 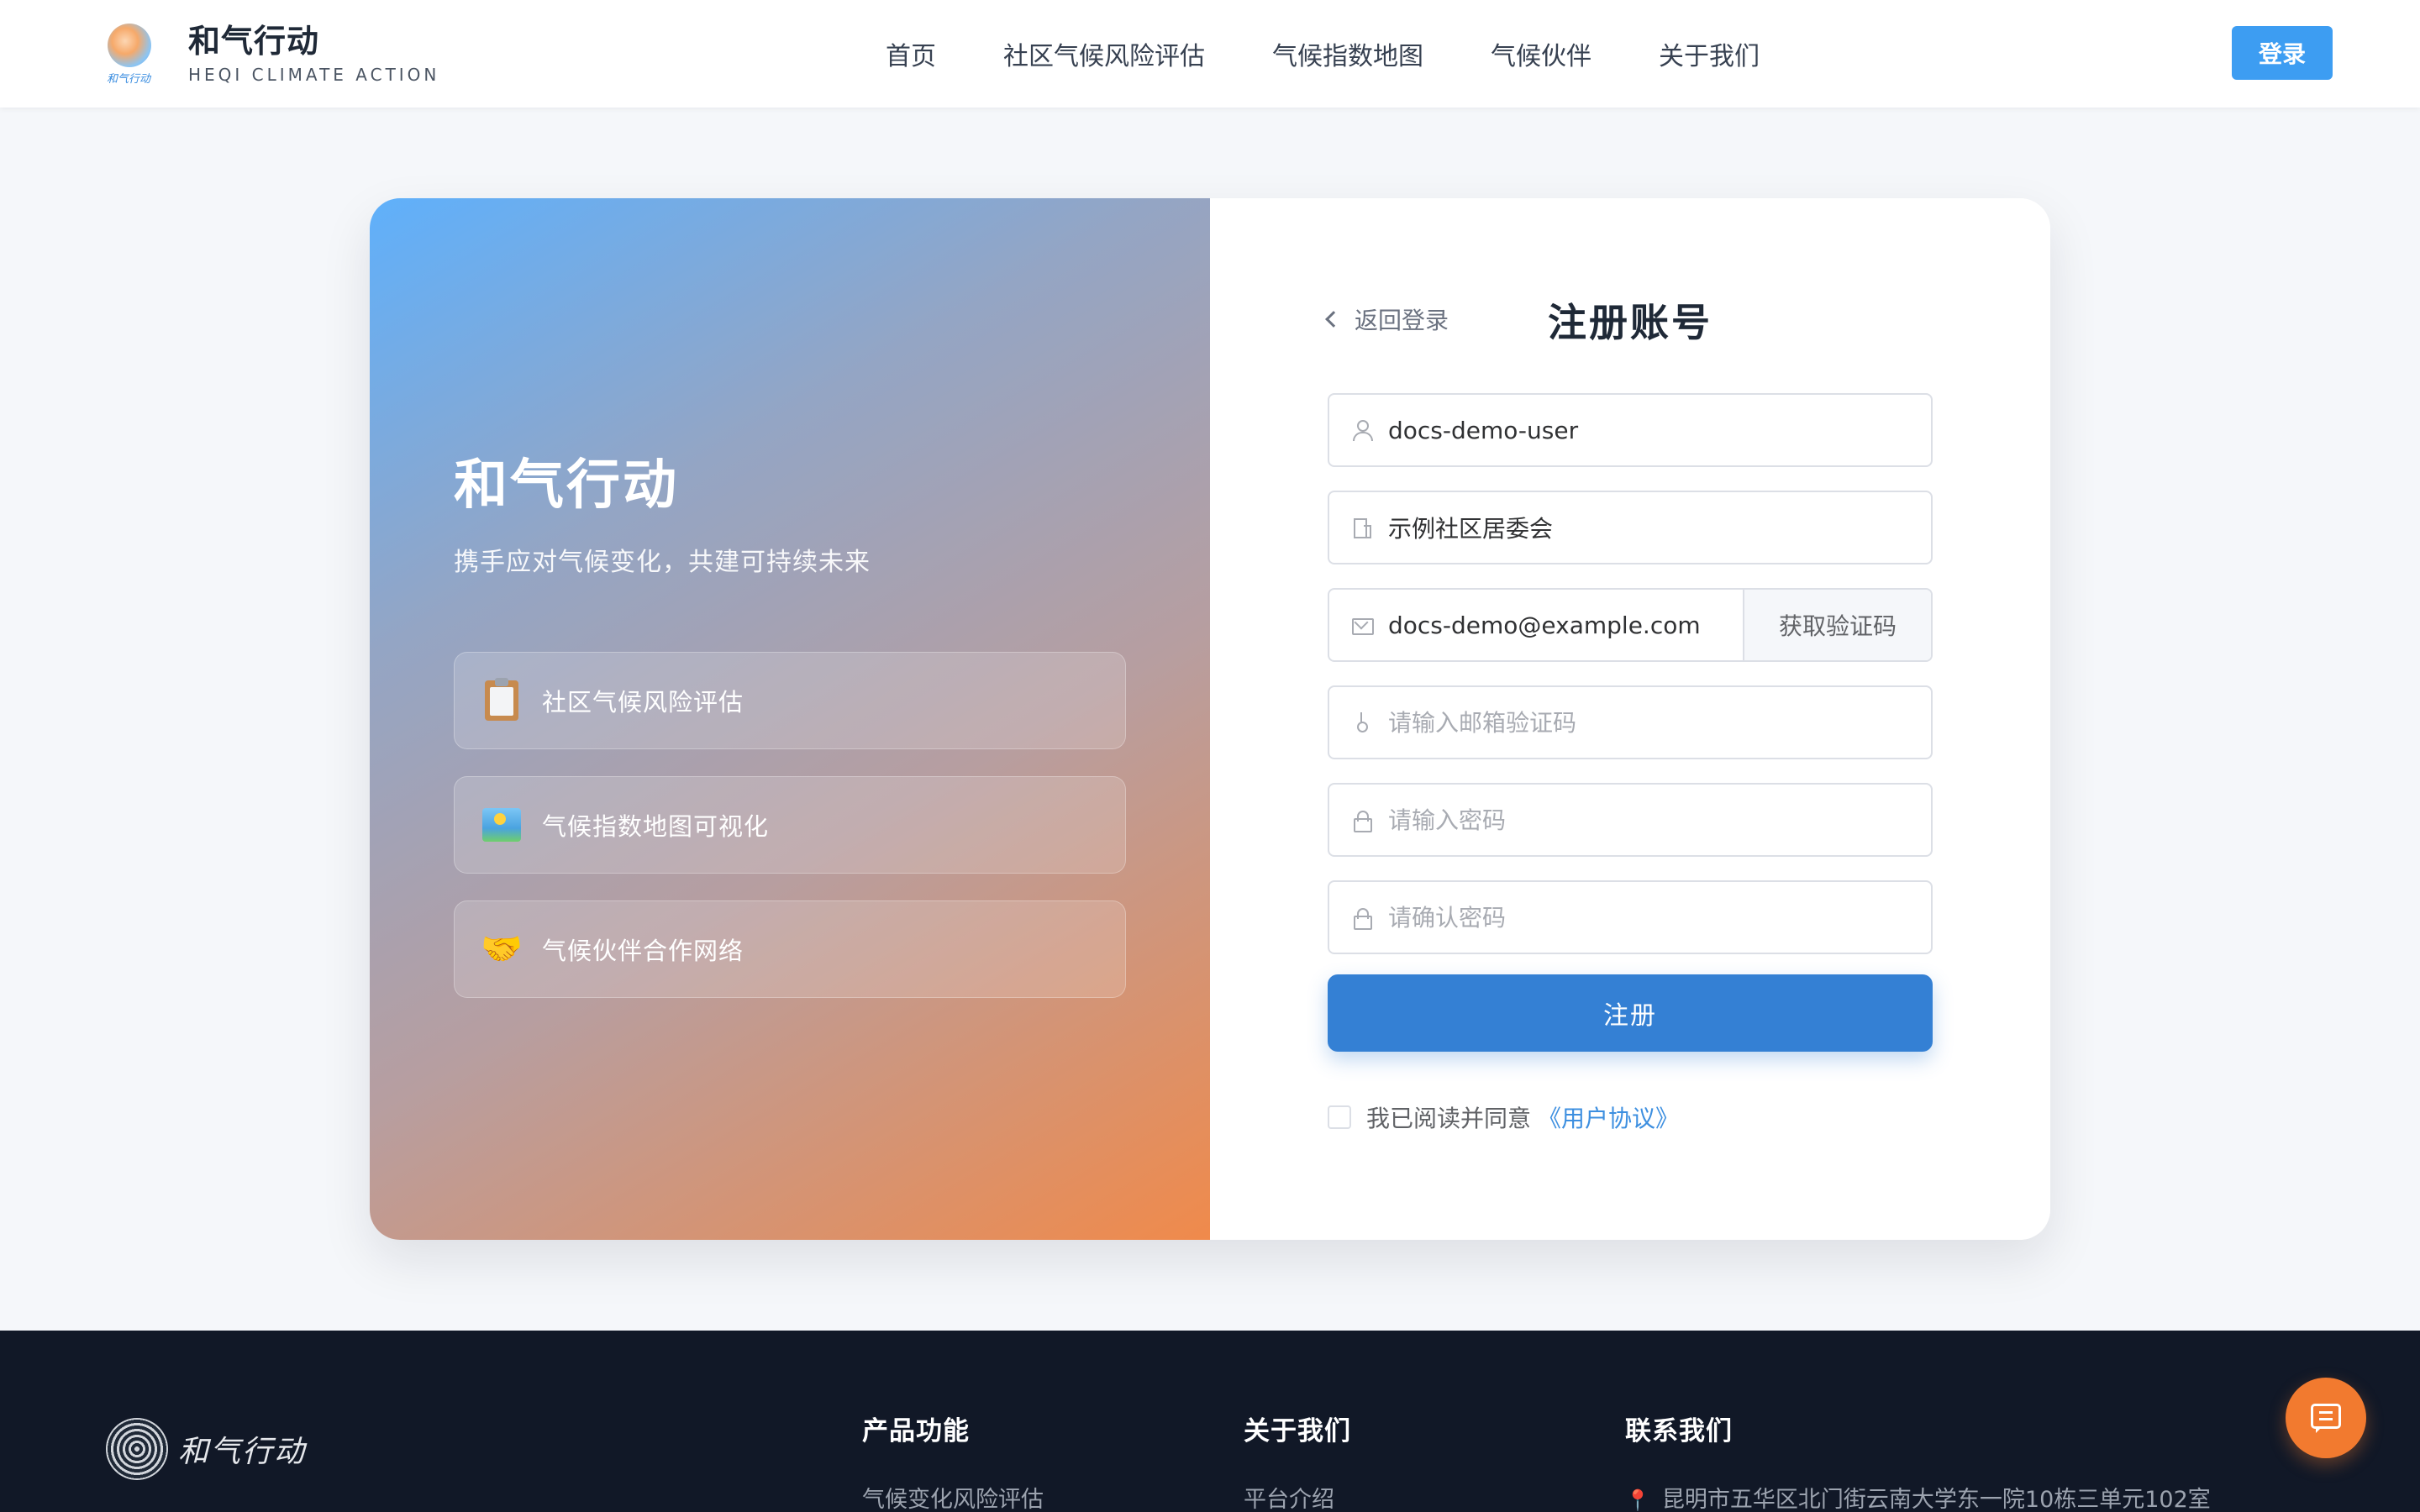 I want to click on footer-col-products: 产品功能 气候变化风险评估, so click(x=953, y=1461).